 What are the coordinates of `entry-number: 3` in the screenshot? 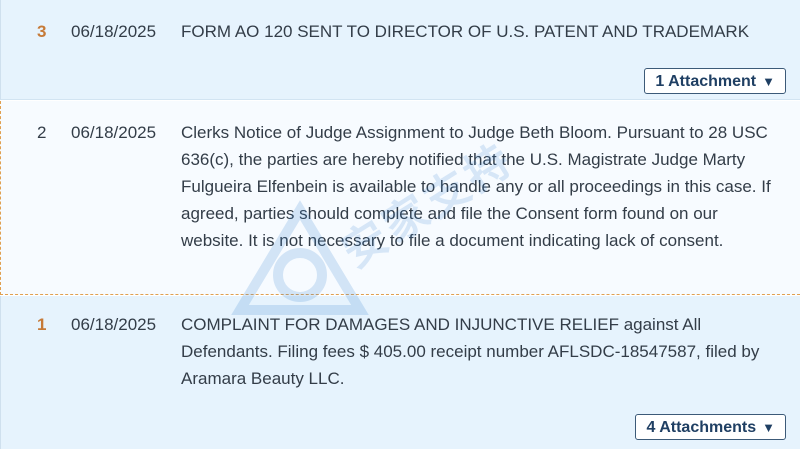 It's located at (41, 31).